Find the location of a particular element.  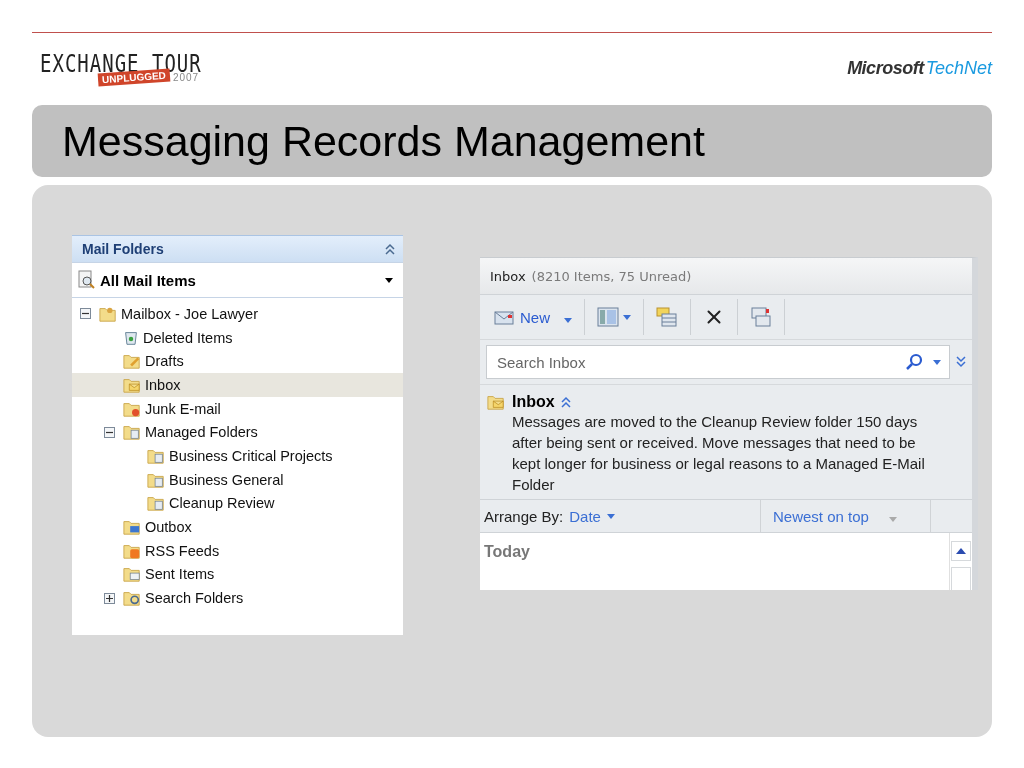

new-button: New is located at coordinates (537, 317).